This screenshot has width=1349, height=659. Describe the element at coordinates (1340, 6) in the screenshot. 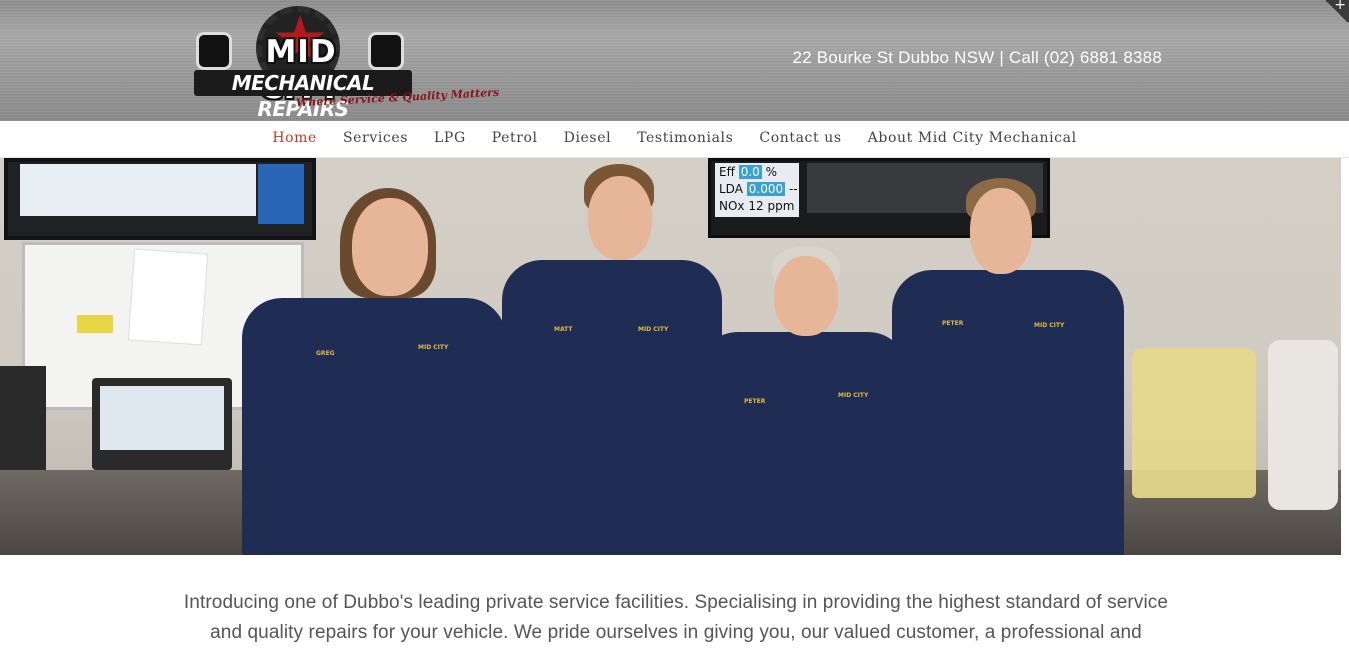

I see `plus-icon: +` at that location.